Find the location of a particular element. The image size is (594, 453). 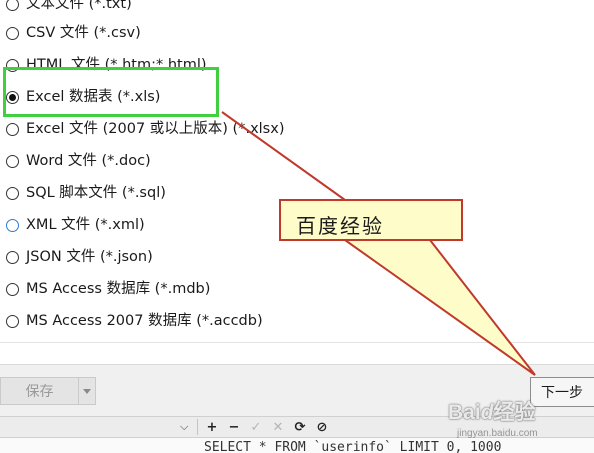

format-option-label: HTML 文件 (*.htm;*.html) is located at coordinates (116, 65).